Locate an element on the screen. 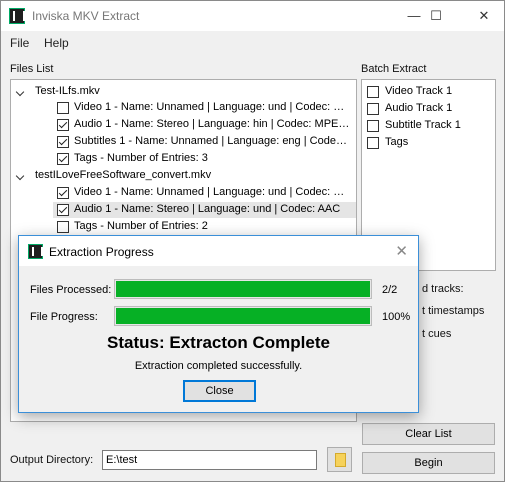  close-button: Close is located at coordinates (219, 391).